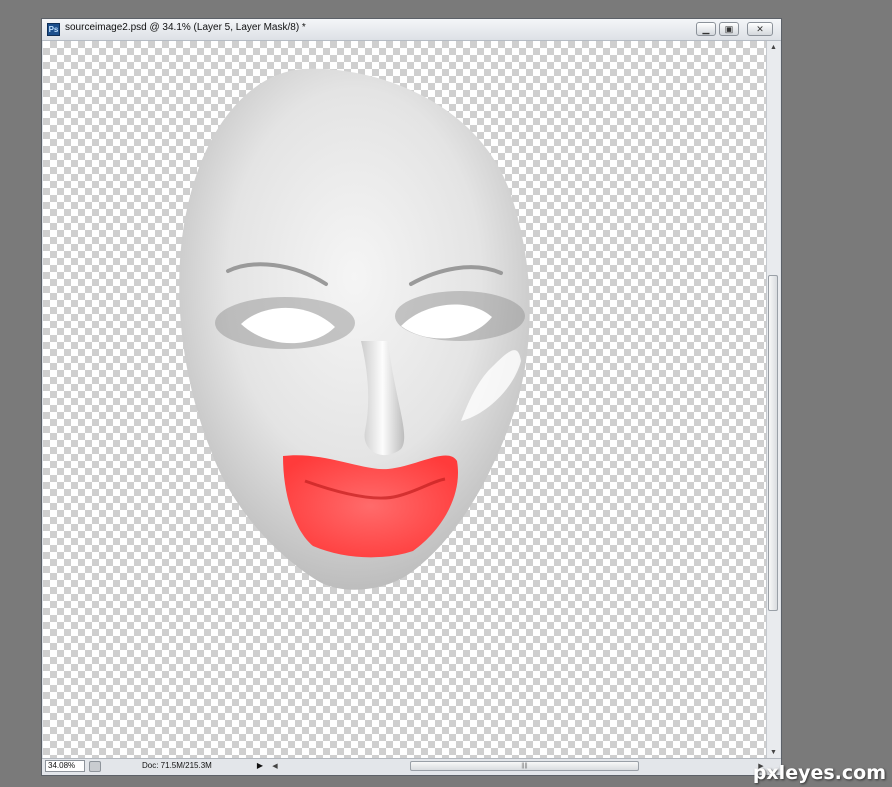  I want to click on zoom-input: 34.08%, so click(65, 766).